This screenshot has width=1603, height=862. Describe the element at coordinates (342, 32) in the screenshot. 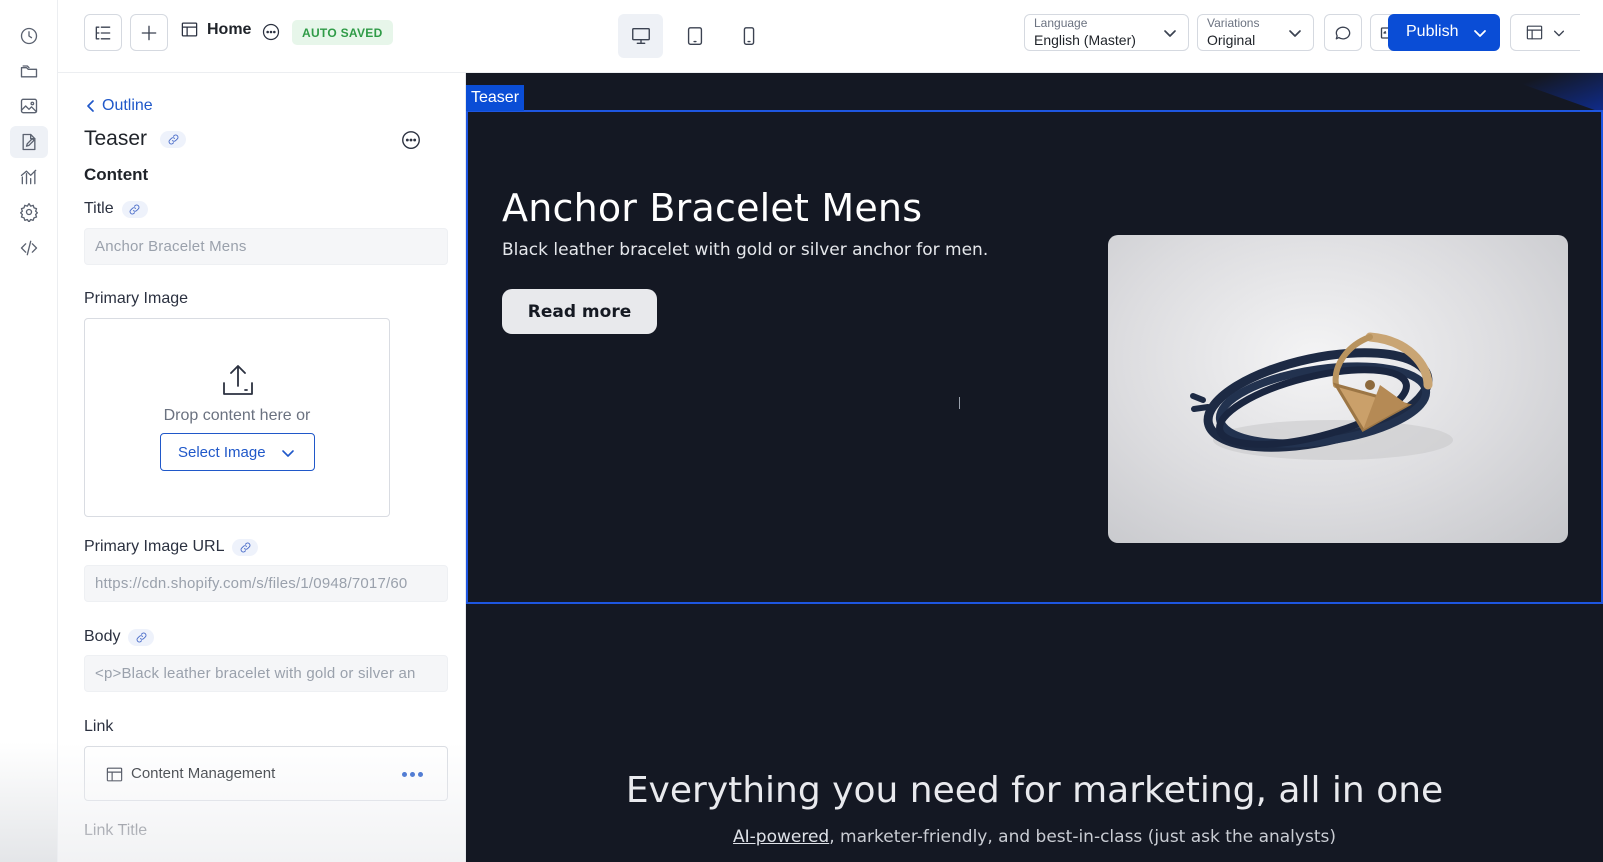

I see `status-badge: AUTO SAVED` at that location.